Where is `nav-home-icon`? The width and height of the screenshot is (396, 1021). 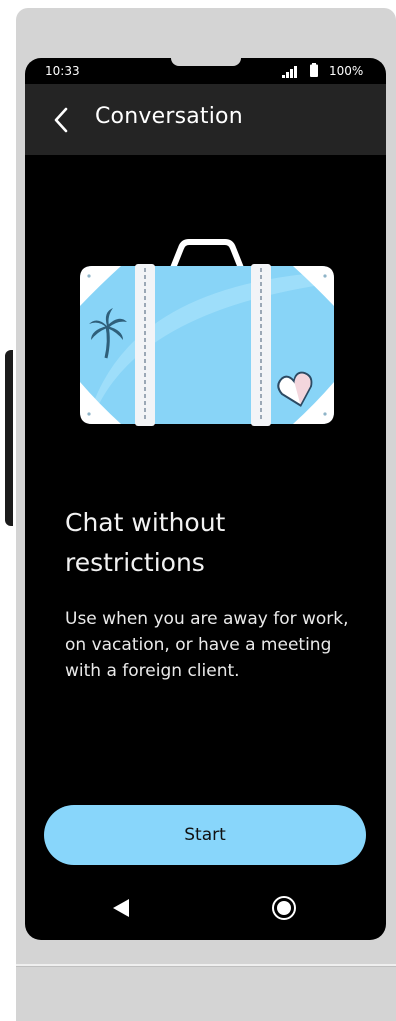 nav-home-icon is located at coordinates (284, 908).